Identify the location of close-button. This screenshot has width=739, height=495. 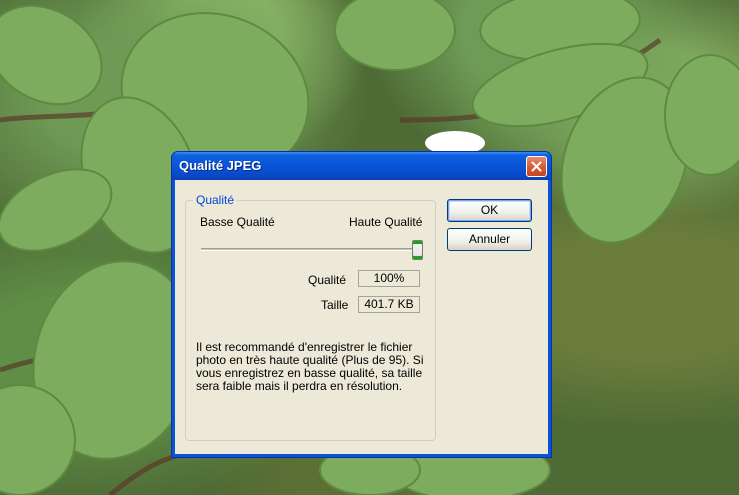
(536, 166).